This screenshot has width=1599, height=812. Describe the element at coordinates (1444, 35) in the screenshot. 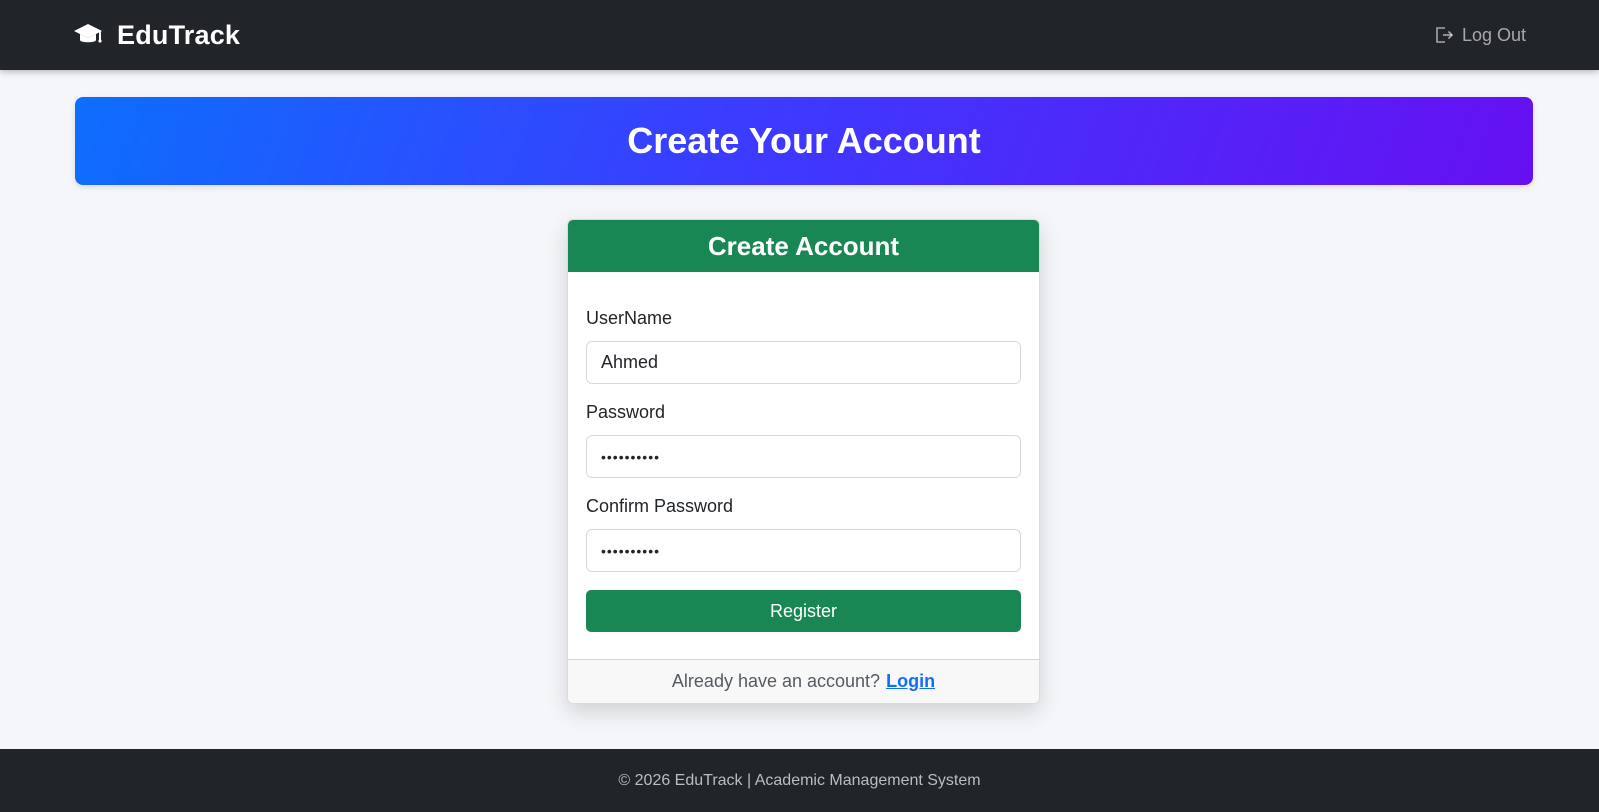

I see `logout-icon` at that location.